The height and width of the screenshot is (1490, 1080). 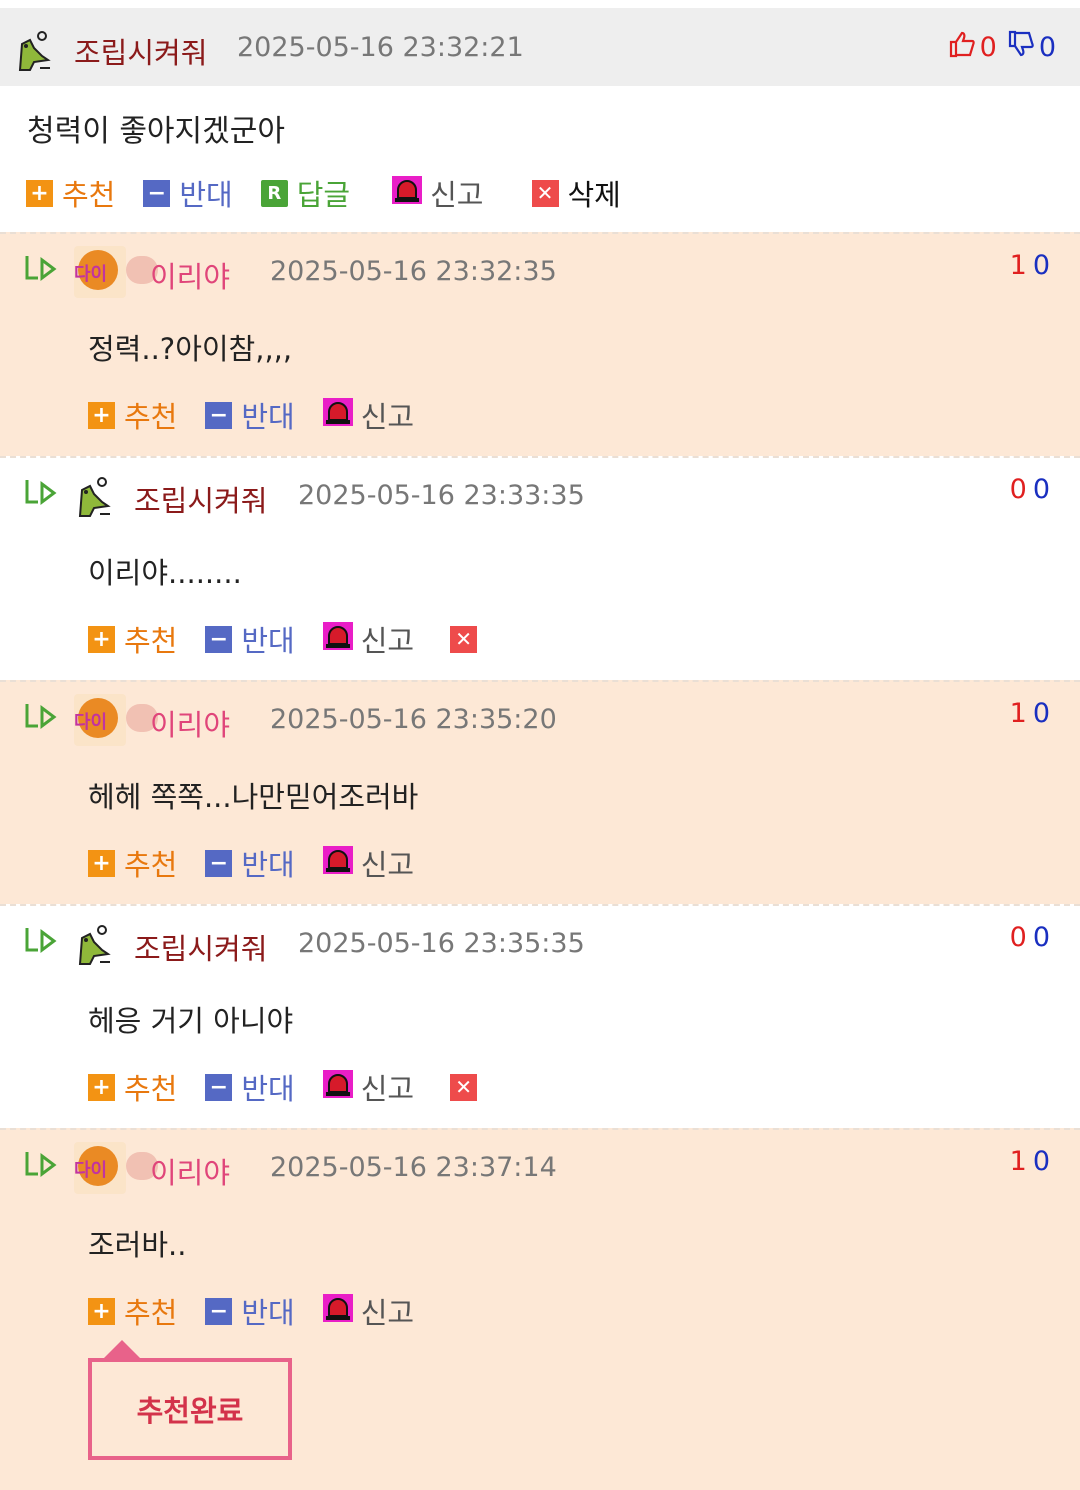 What do you see at coordinates (413, 271) in the screenshot?
I see `timestamp: 2025-05-16 23:32:35` at bounding box center [413, 271].